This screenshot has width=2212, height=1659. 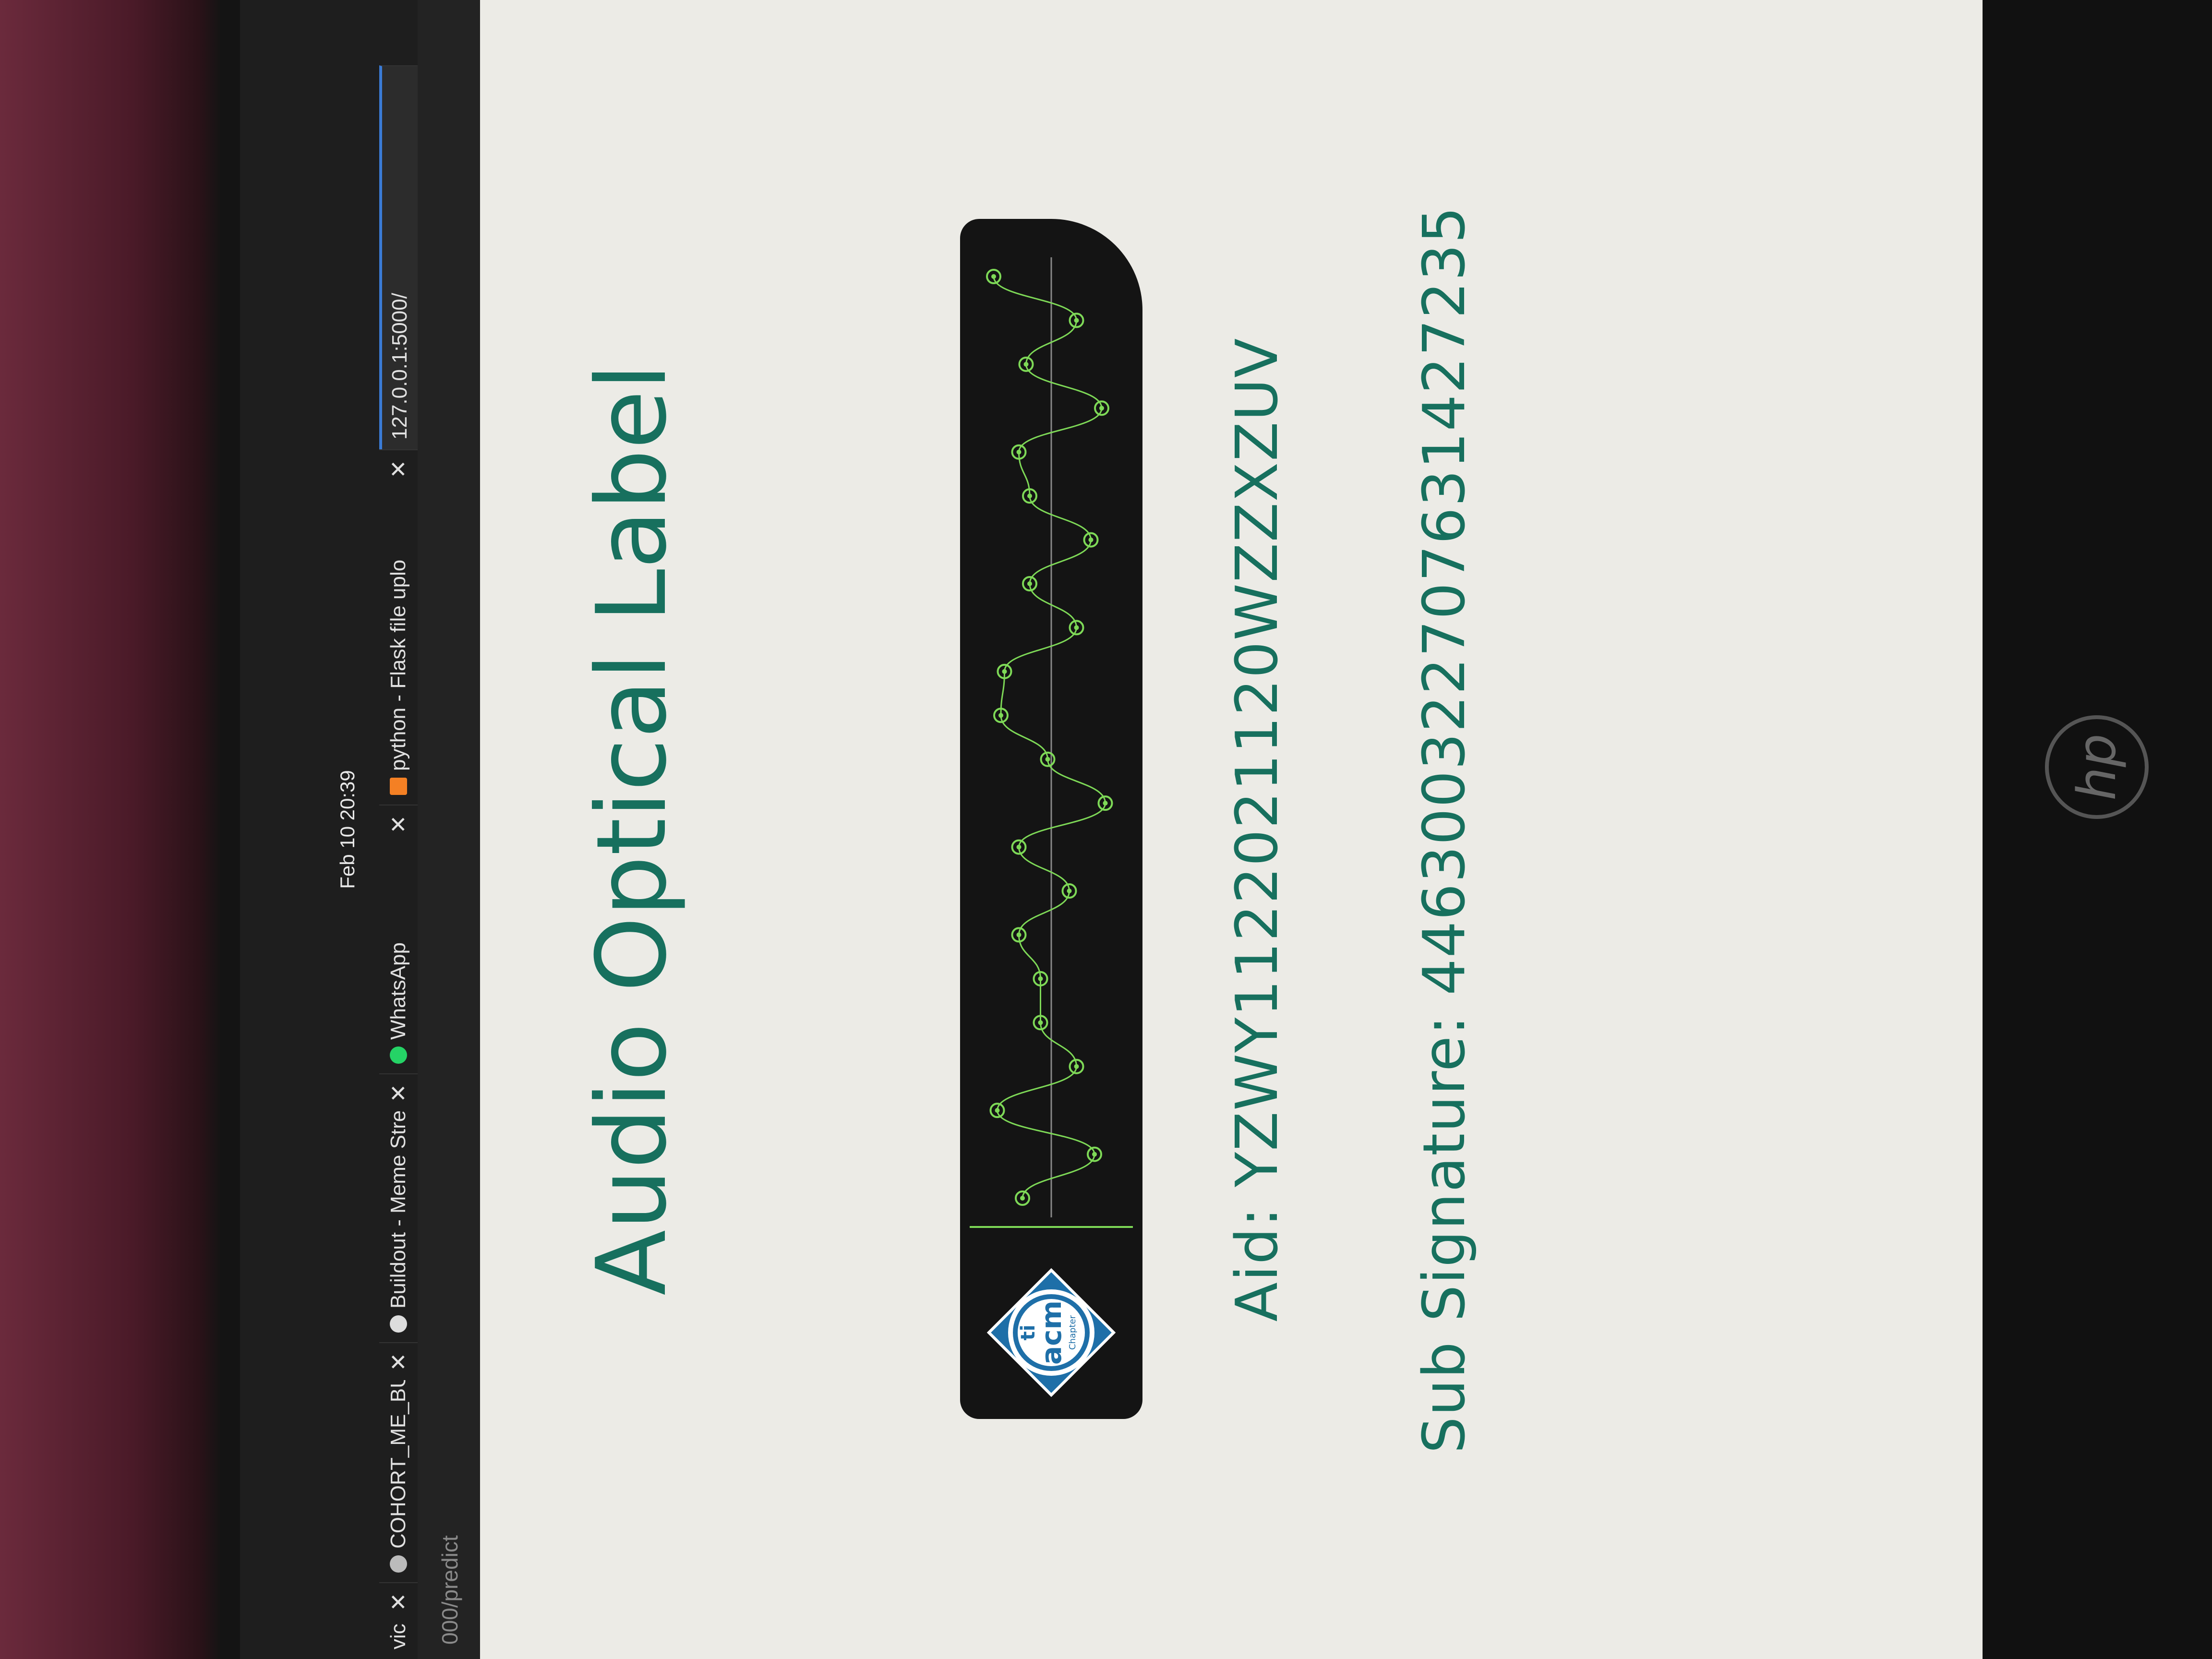 What do you see at coordinates (398, 991) in the screenshot?
I see `tab-title: WhatsApp` at bounding box center [398, 991].